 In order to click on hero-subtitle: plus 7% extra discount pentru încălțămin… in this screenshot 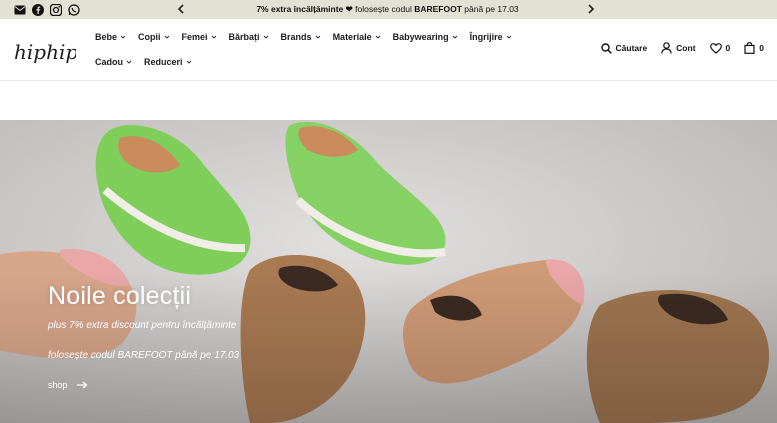, I will do `click(142, 325)`.